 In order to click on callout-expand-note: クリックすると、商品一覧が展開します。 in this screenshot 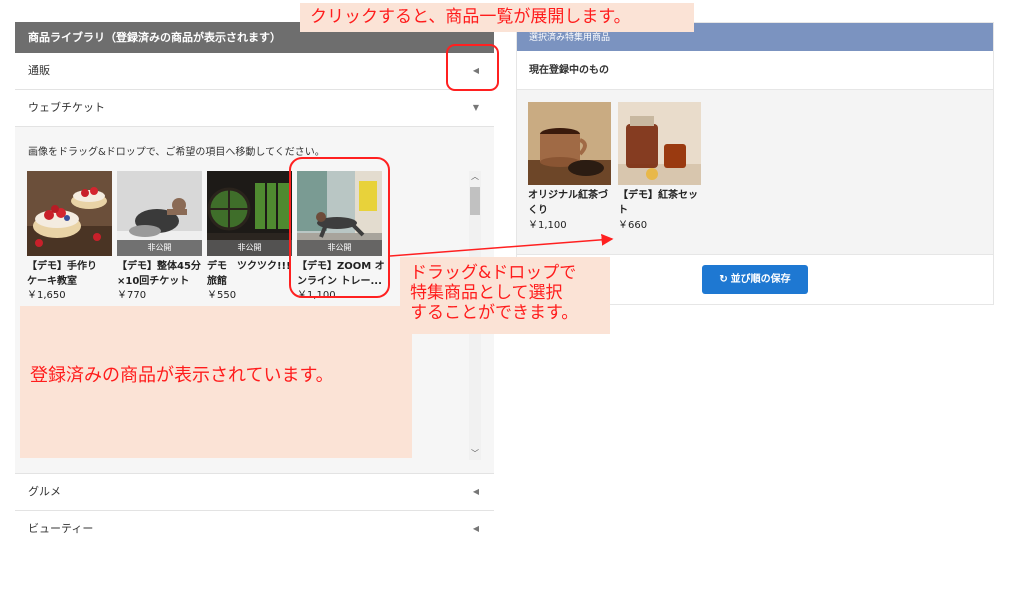, I will do `click(497, 17)`.